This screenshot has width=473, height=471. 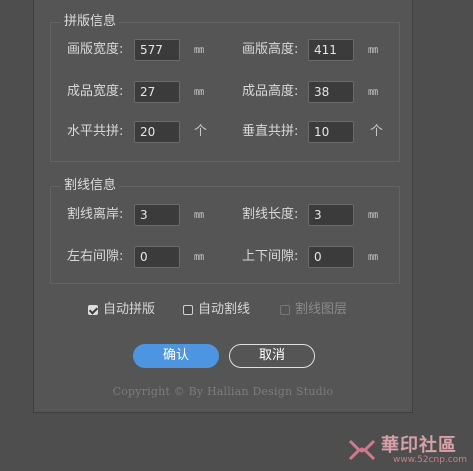 What do you see at coordinates (188, 310) in the screenshot?
I see `auto-cutline-check-icon` at bounding box center [188, 310].